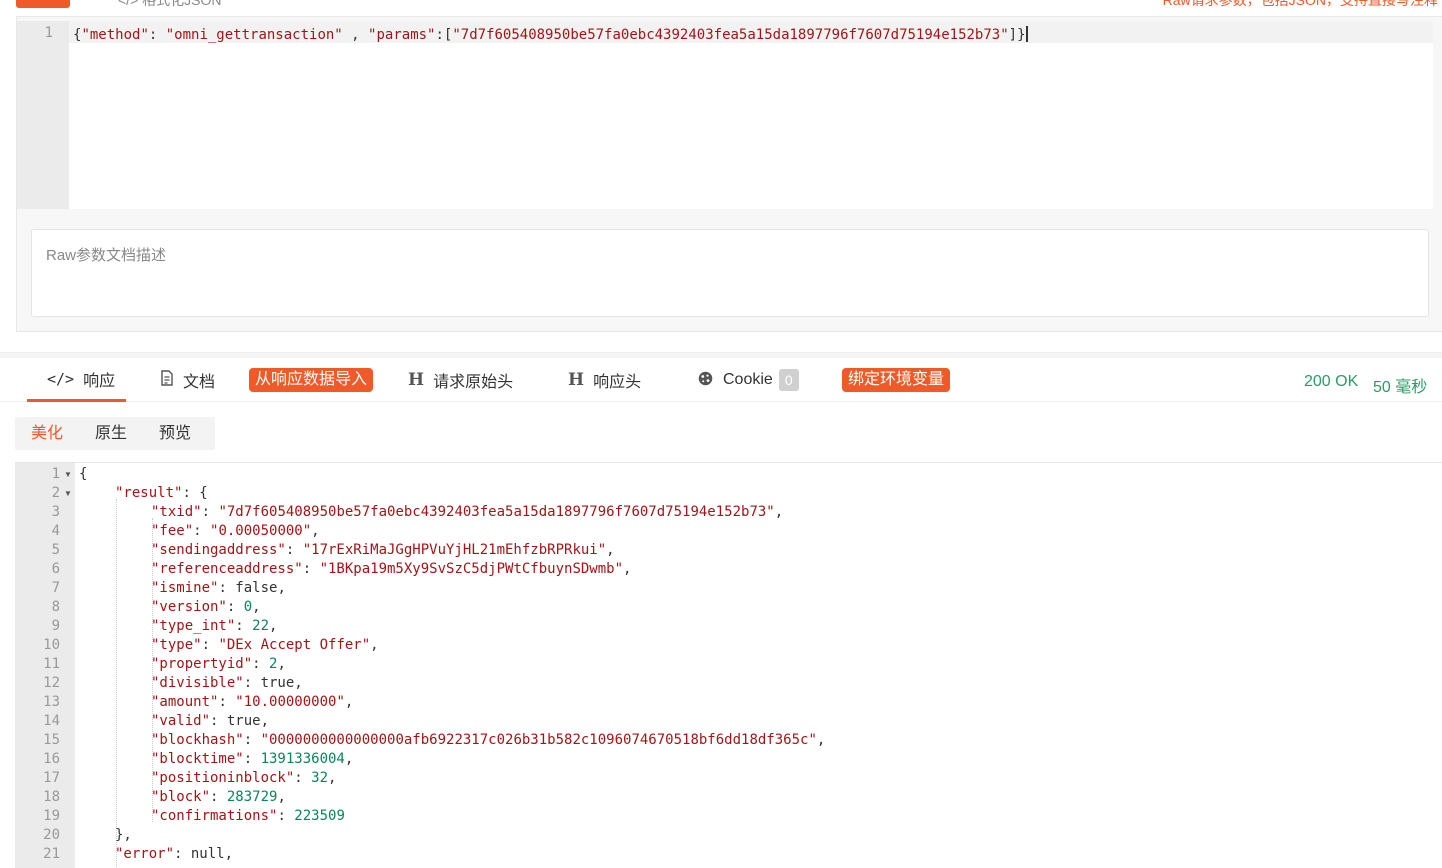  I want to click on text-cursor, so click(1026, 34).